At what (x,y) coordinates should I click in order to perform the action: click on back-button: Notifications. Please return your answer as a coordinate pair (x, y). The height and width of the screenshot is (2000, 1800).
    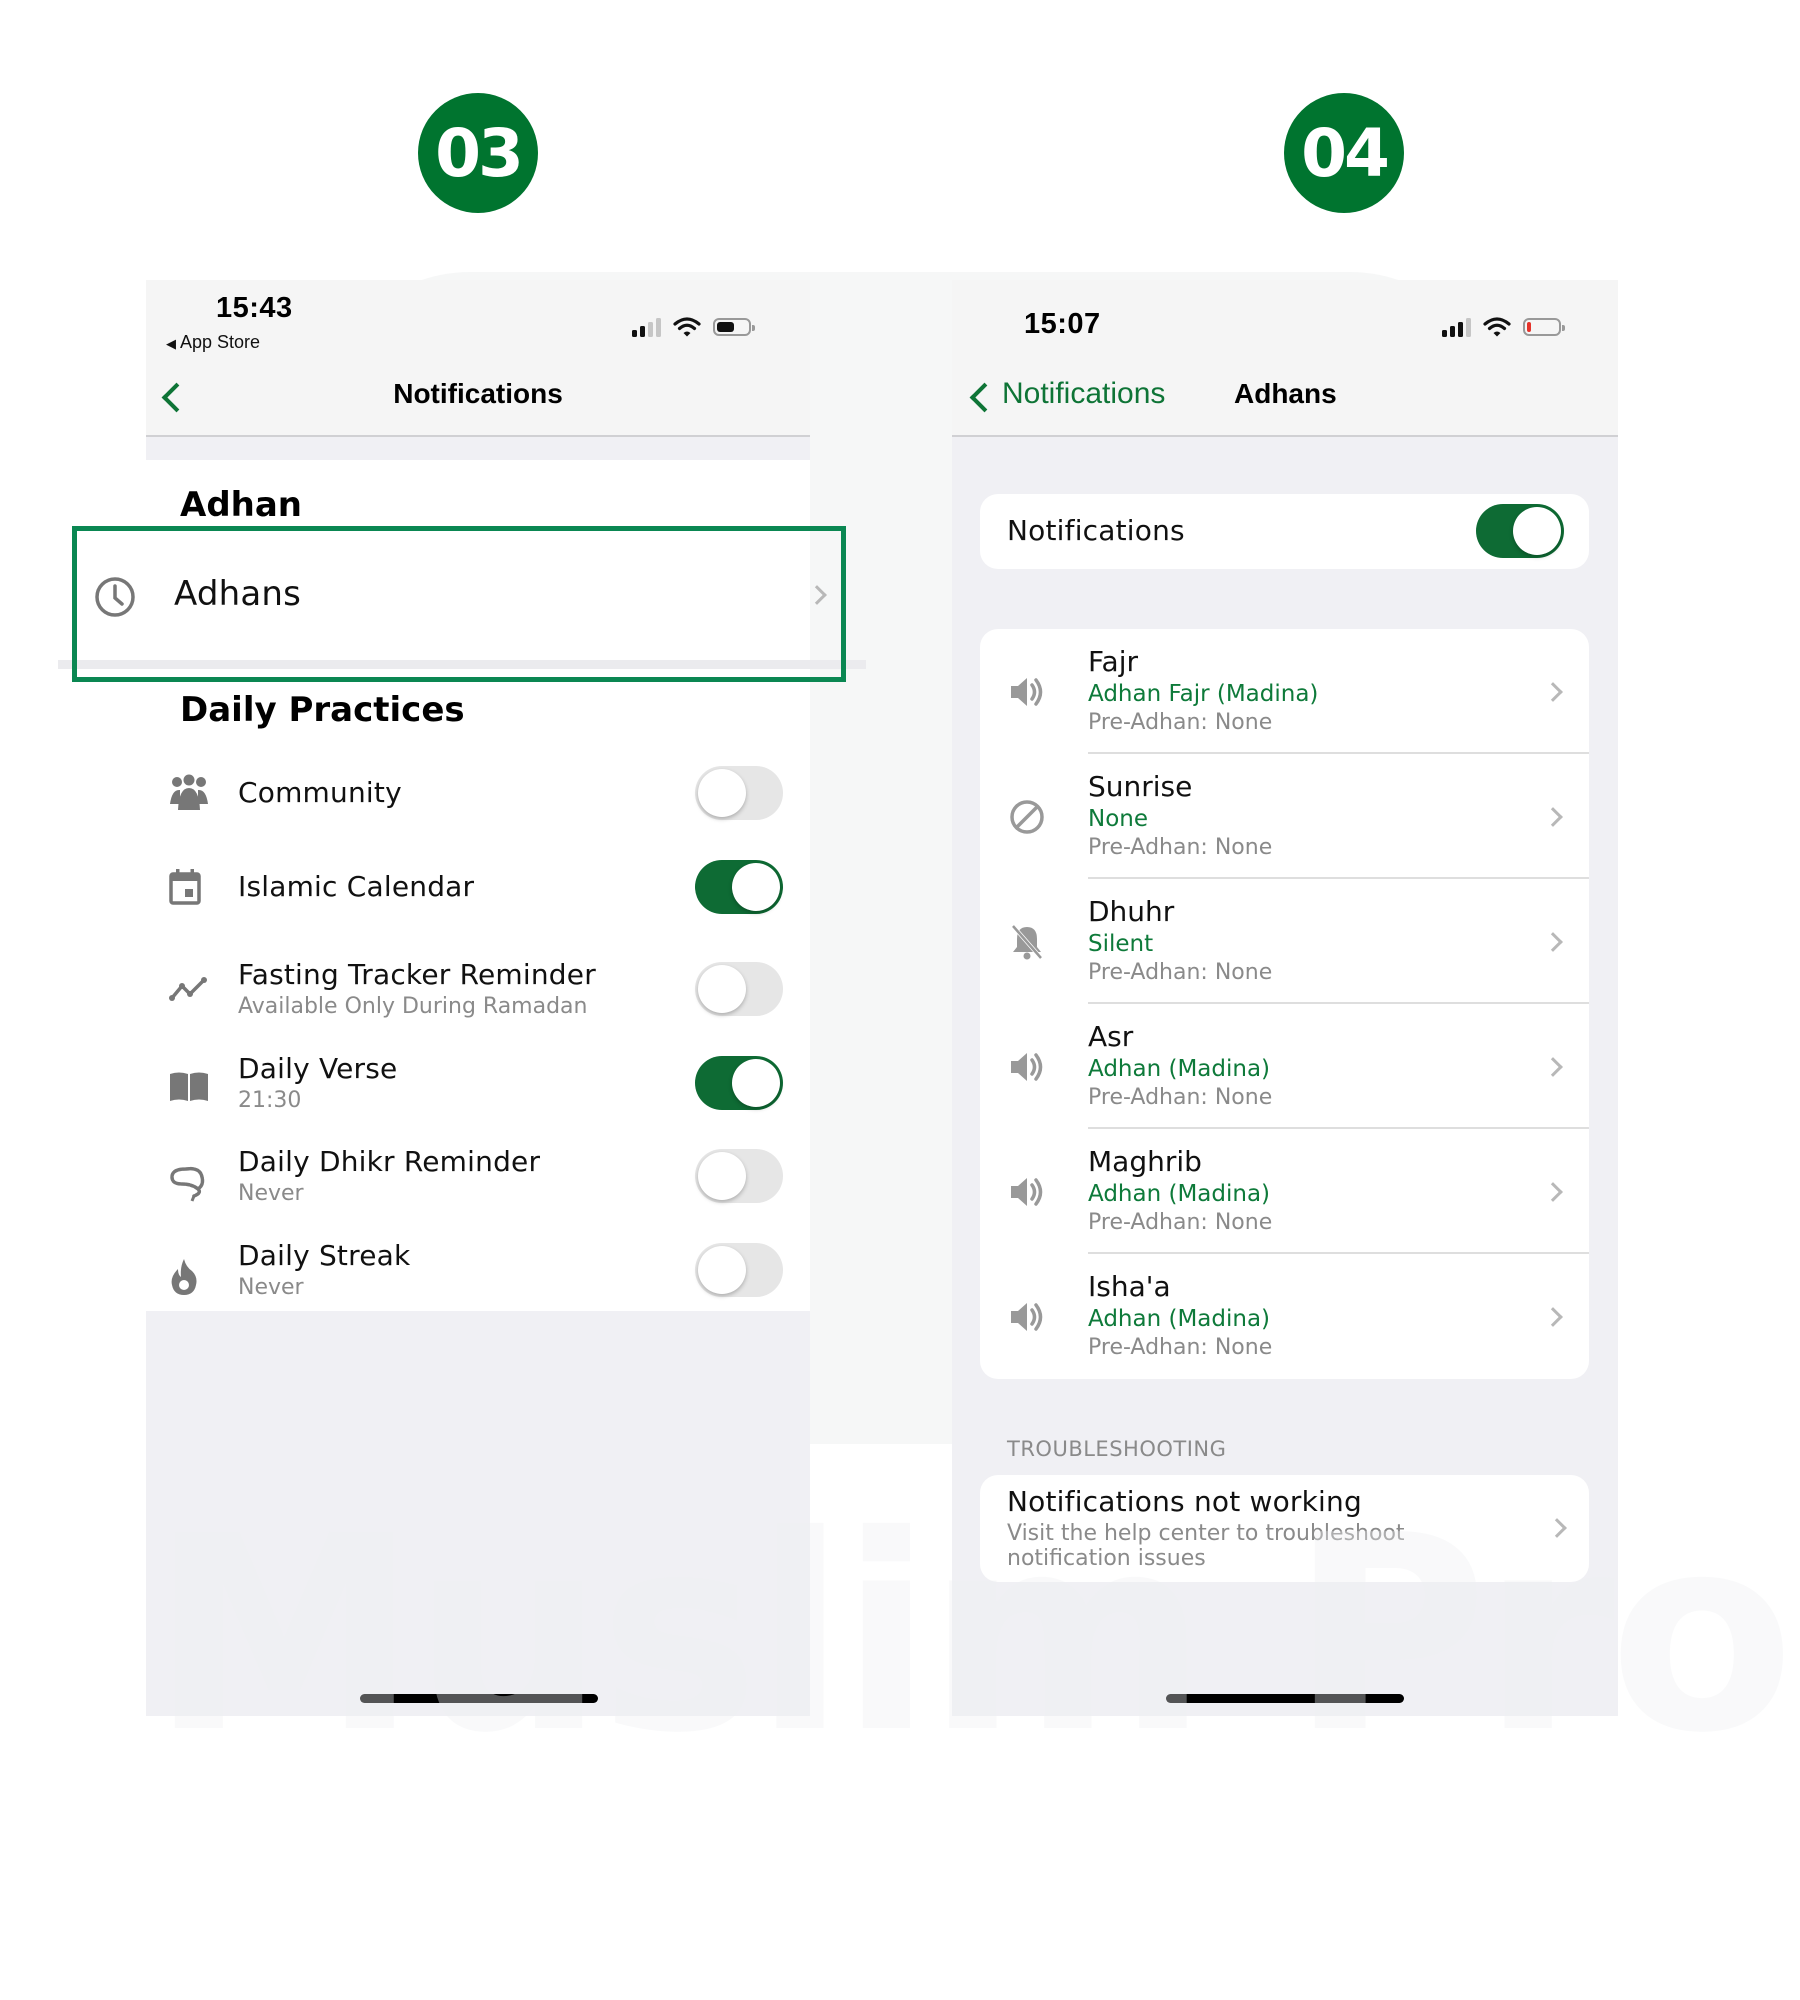
    Looking at the image, I should click on (1071, 394).